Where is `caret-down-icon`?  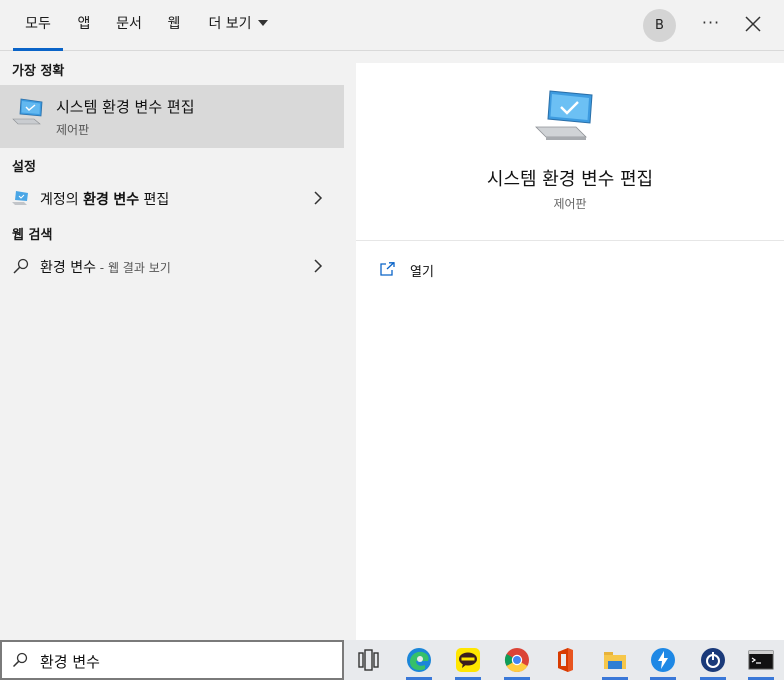 caret-down-icon is located at coordinates (262, 23).